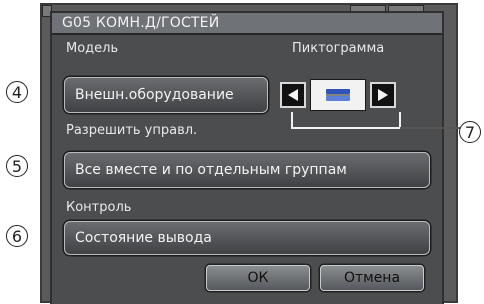 The width and height of the screenshot is (484, 304). What do you see at coordinates (211, 170) in the screenshot?
I see `control-permission-value: Все вместе и по отдельным группам` at bounding box center [211, 170].